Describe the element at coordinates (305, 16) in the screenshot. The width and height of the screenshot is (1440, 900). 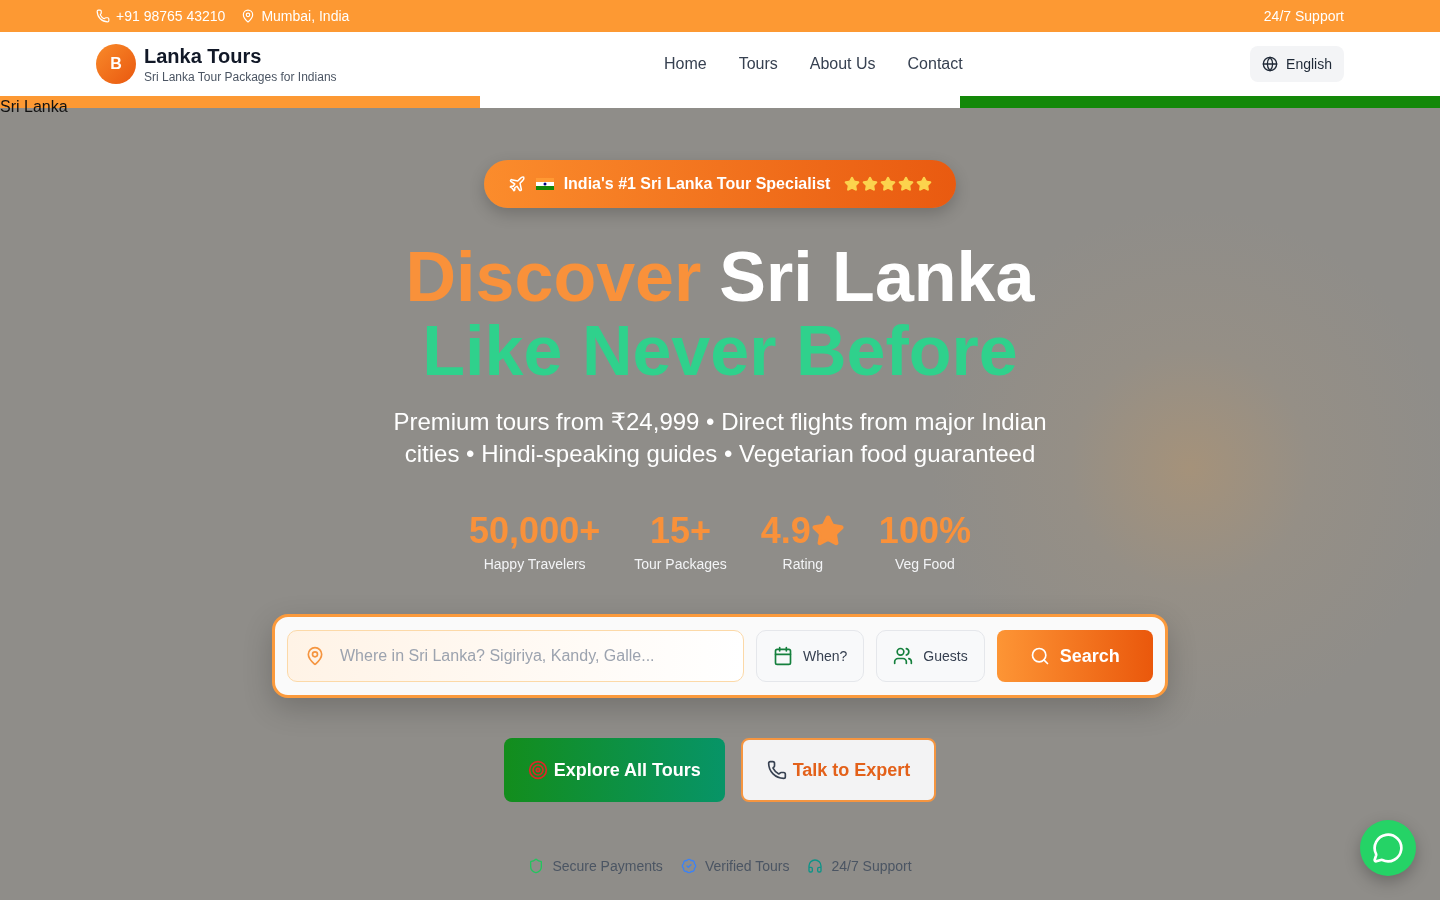
I see `location-text: Mumbai, India` at that location.